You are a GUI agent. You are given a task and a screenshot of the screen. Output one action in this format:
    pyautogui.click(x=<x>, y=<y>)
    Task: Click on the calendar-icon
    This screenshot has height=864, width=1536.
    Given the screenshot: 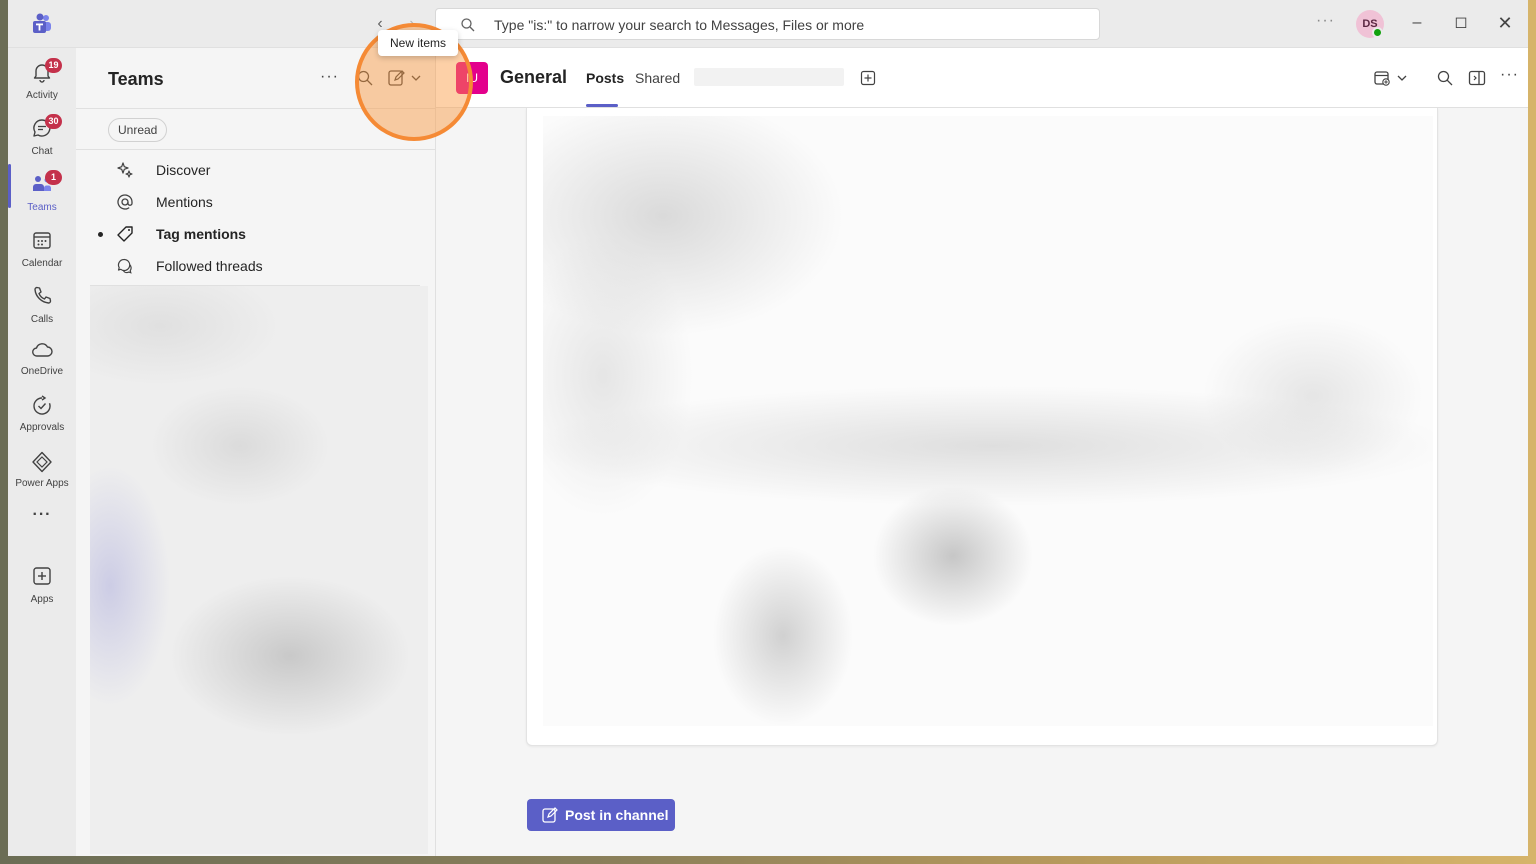 What is the action you would take?
    pyautogui.click(x=42, y=240)
    